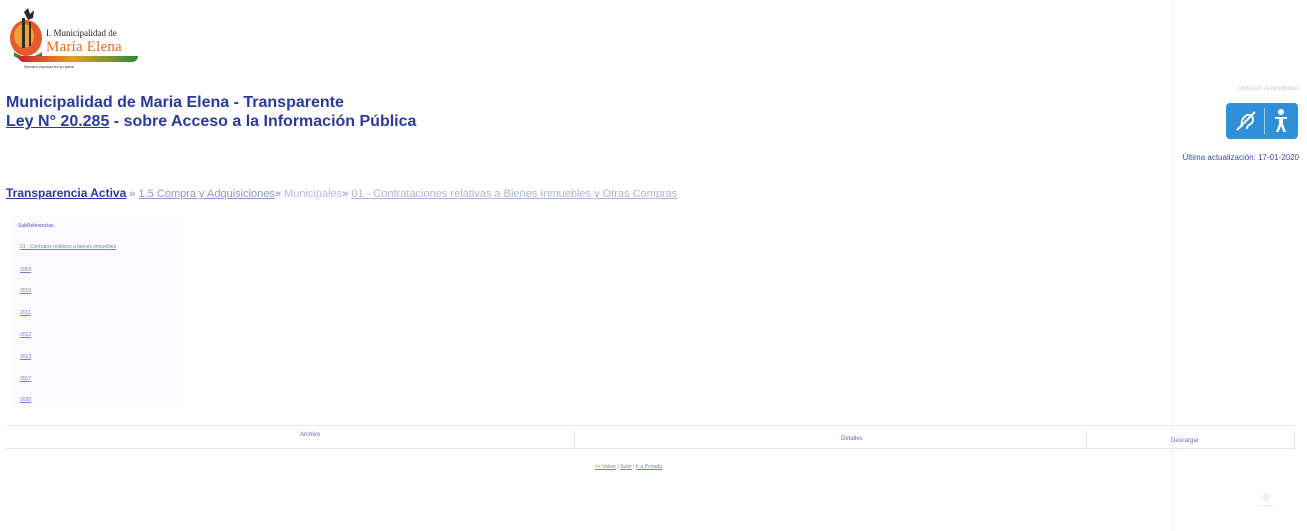 The height and width of the screenshot is (531, 1307). Describe the element at coordinates (263, 121) in the screenshot. I see `law-description: - sobre Acceso a la Información Pública` at that location.